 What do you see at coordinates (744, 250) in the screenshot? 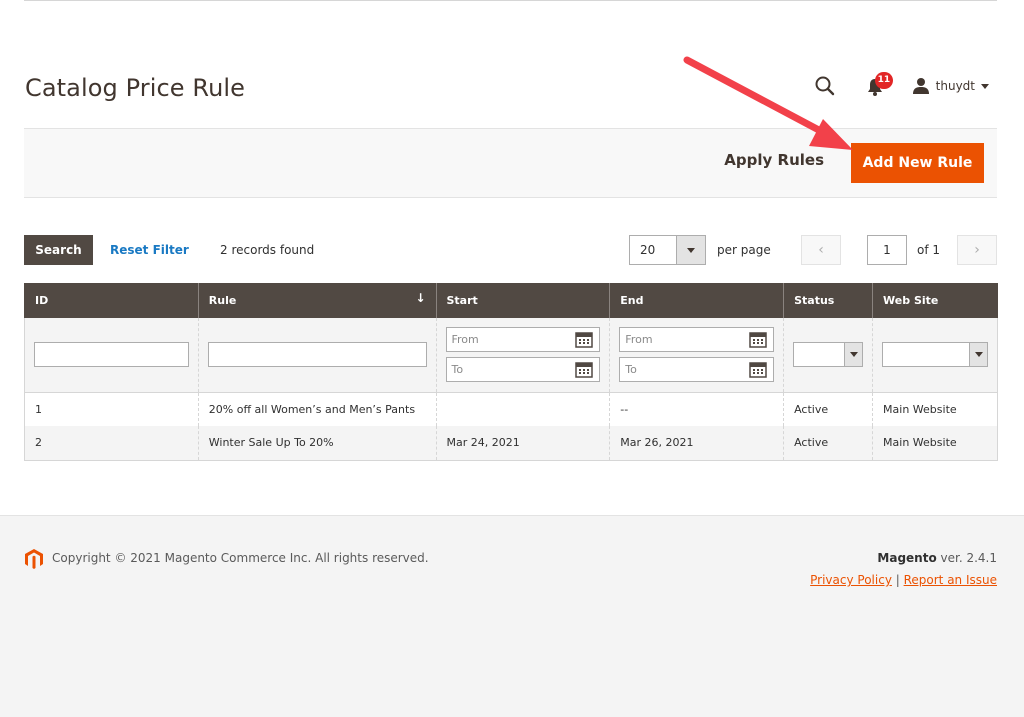
I see `per-page-label: per page` at bounding box center [744, 250].